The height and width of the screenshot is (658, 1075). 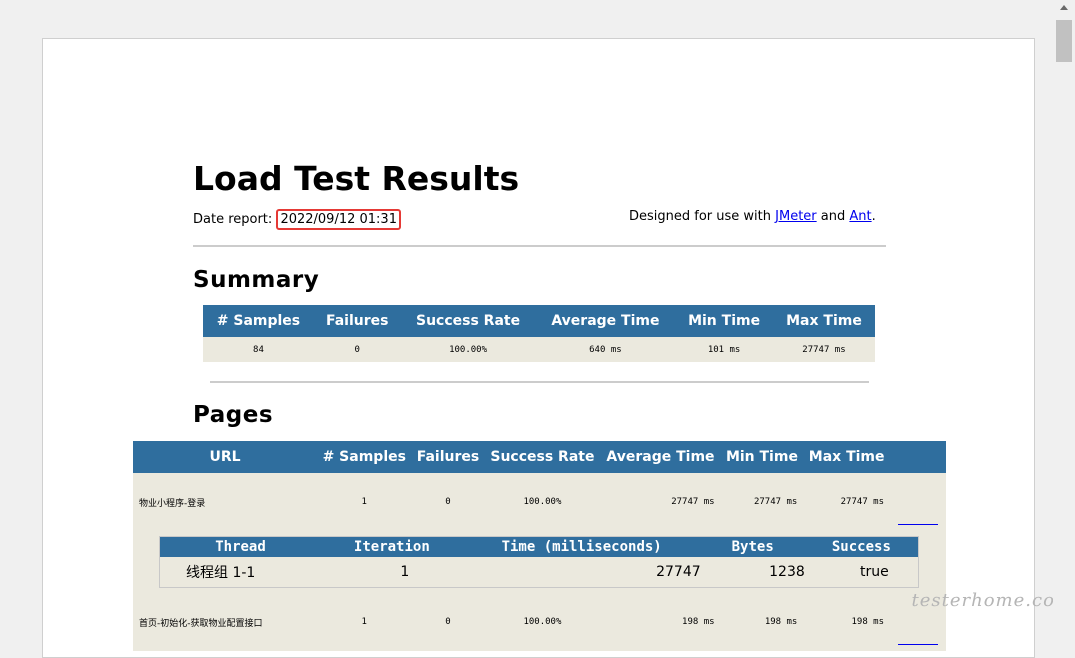 What do you see at coordinates (796, 216) in the screenshot?
I see `jmeter-link: JMeter` at bounding box center [796, 216].